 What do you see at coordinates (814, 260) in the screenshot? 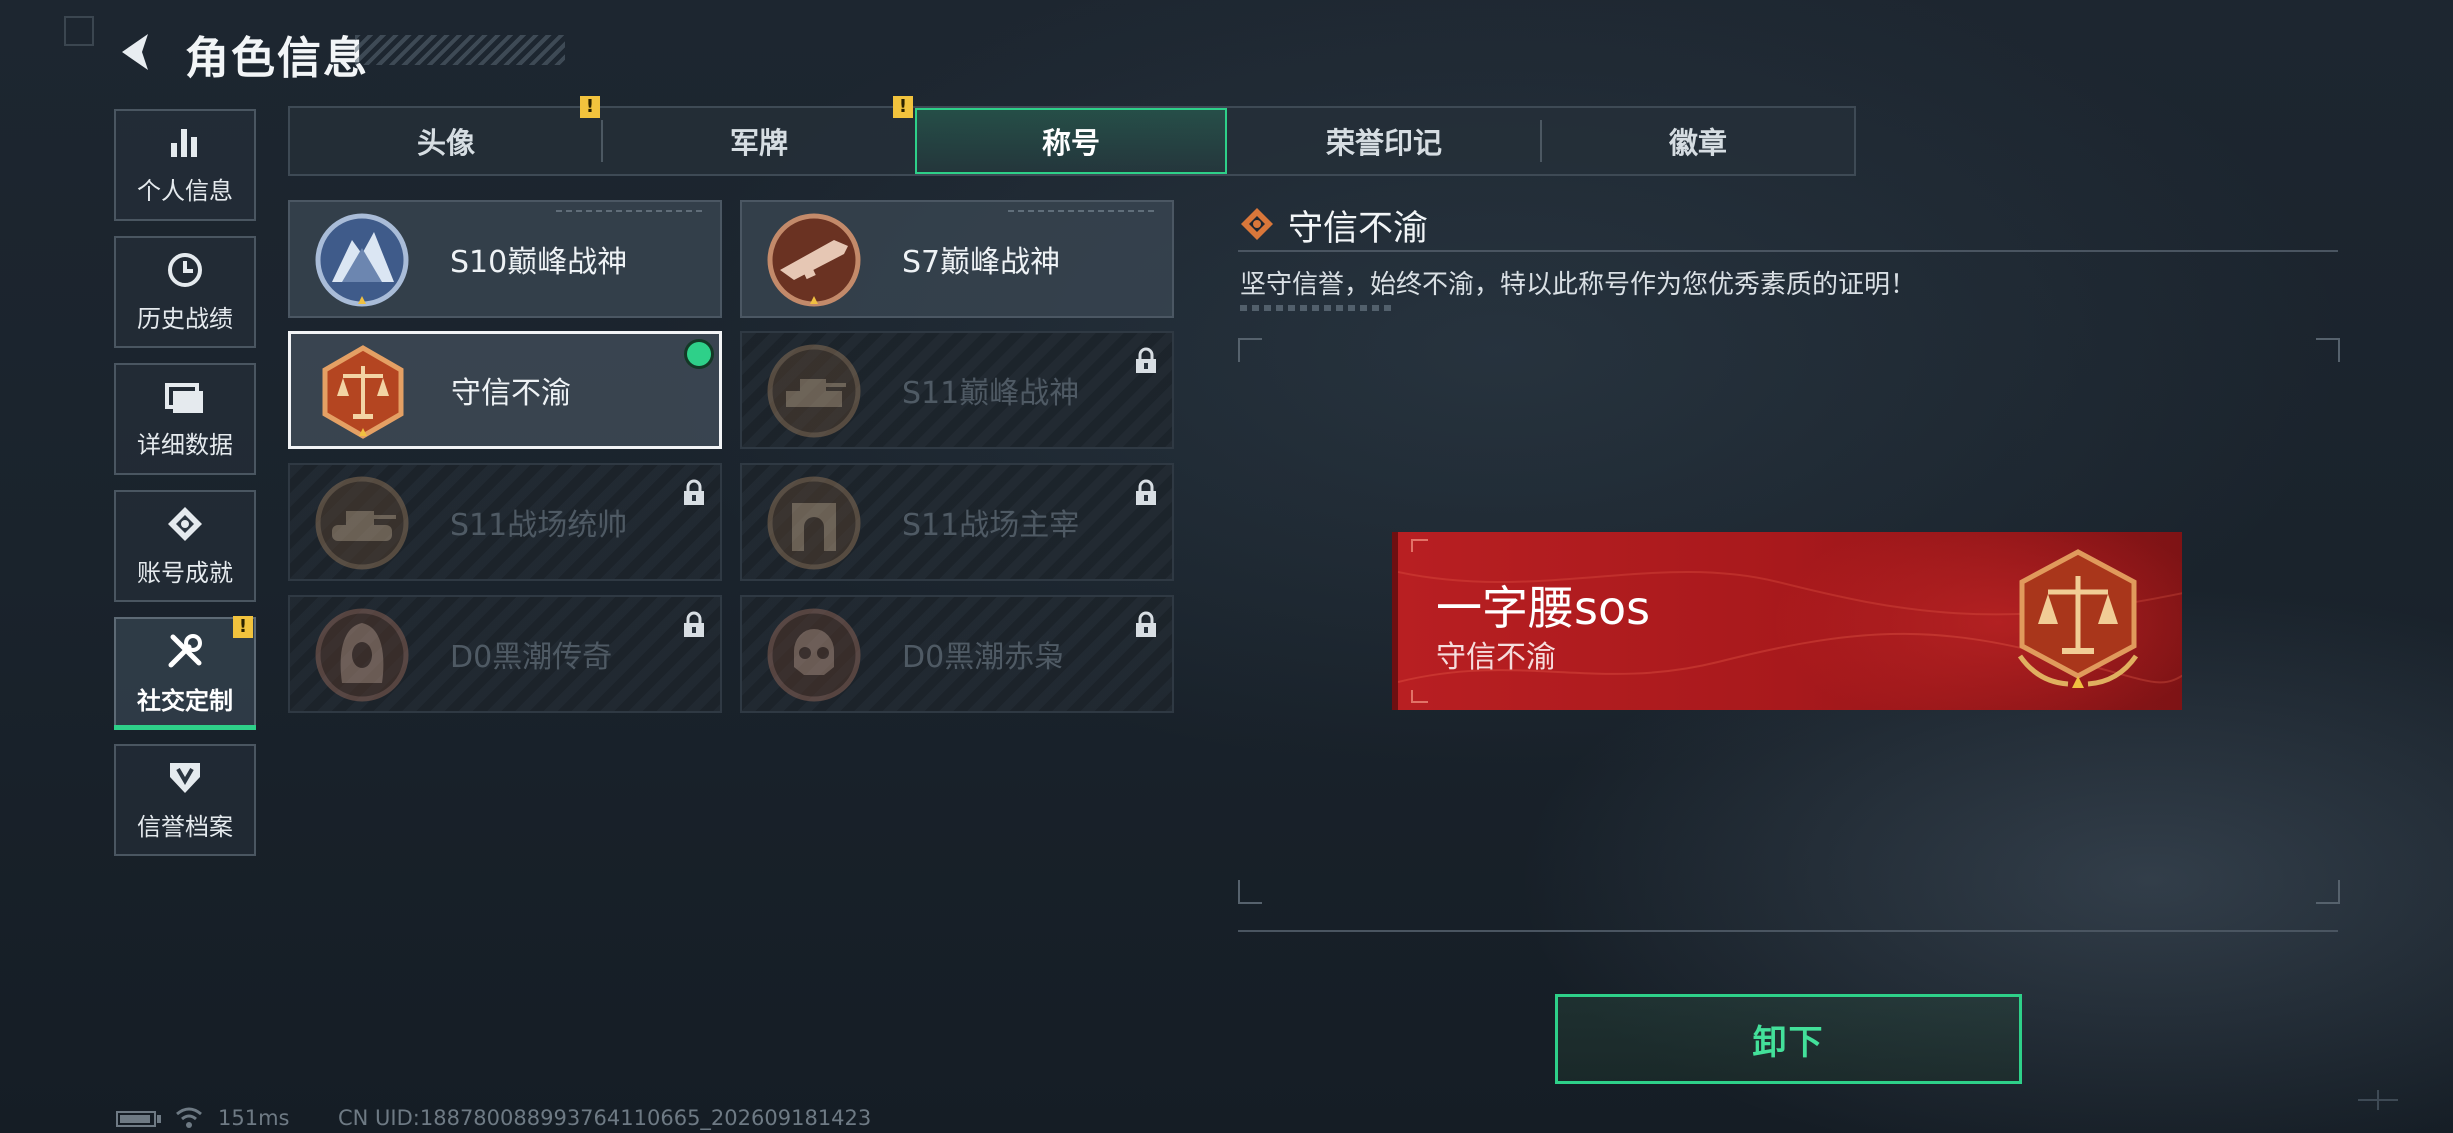
I see `weapon-medal-icon` at bounding box center [814, 260].